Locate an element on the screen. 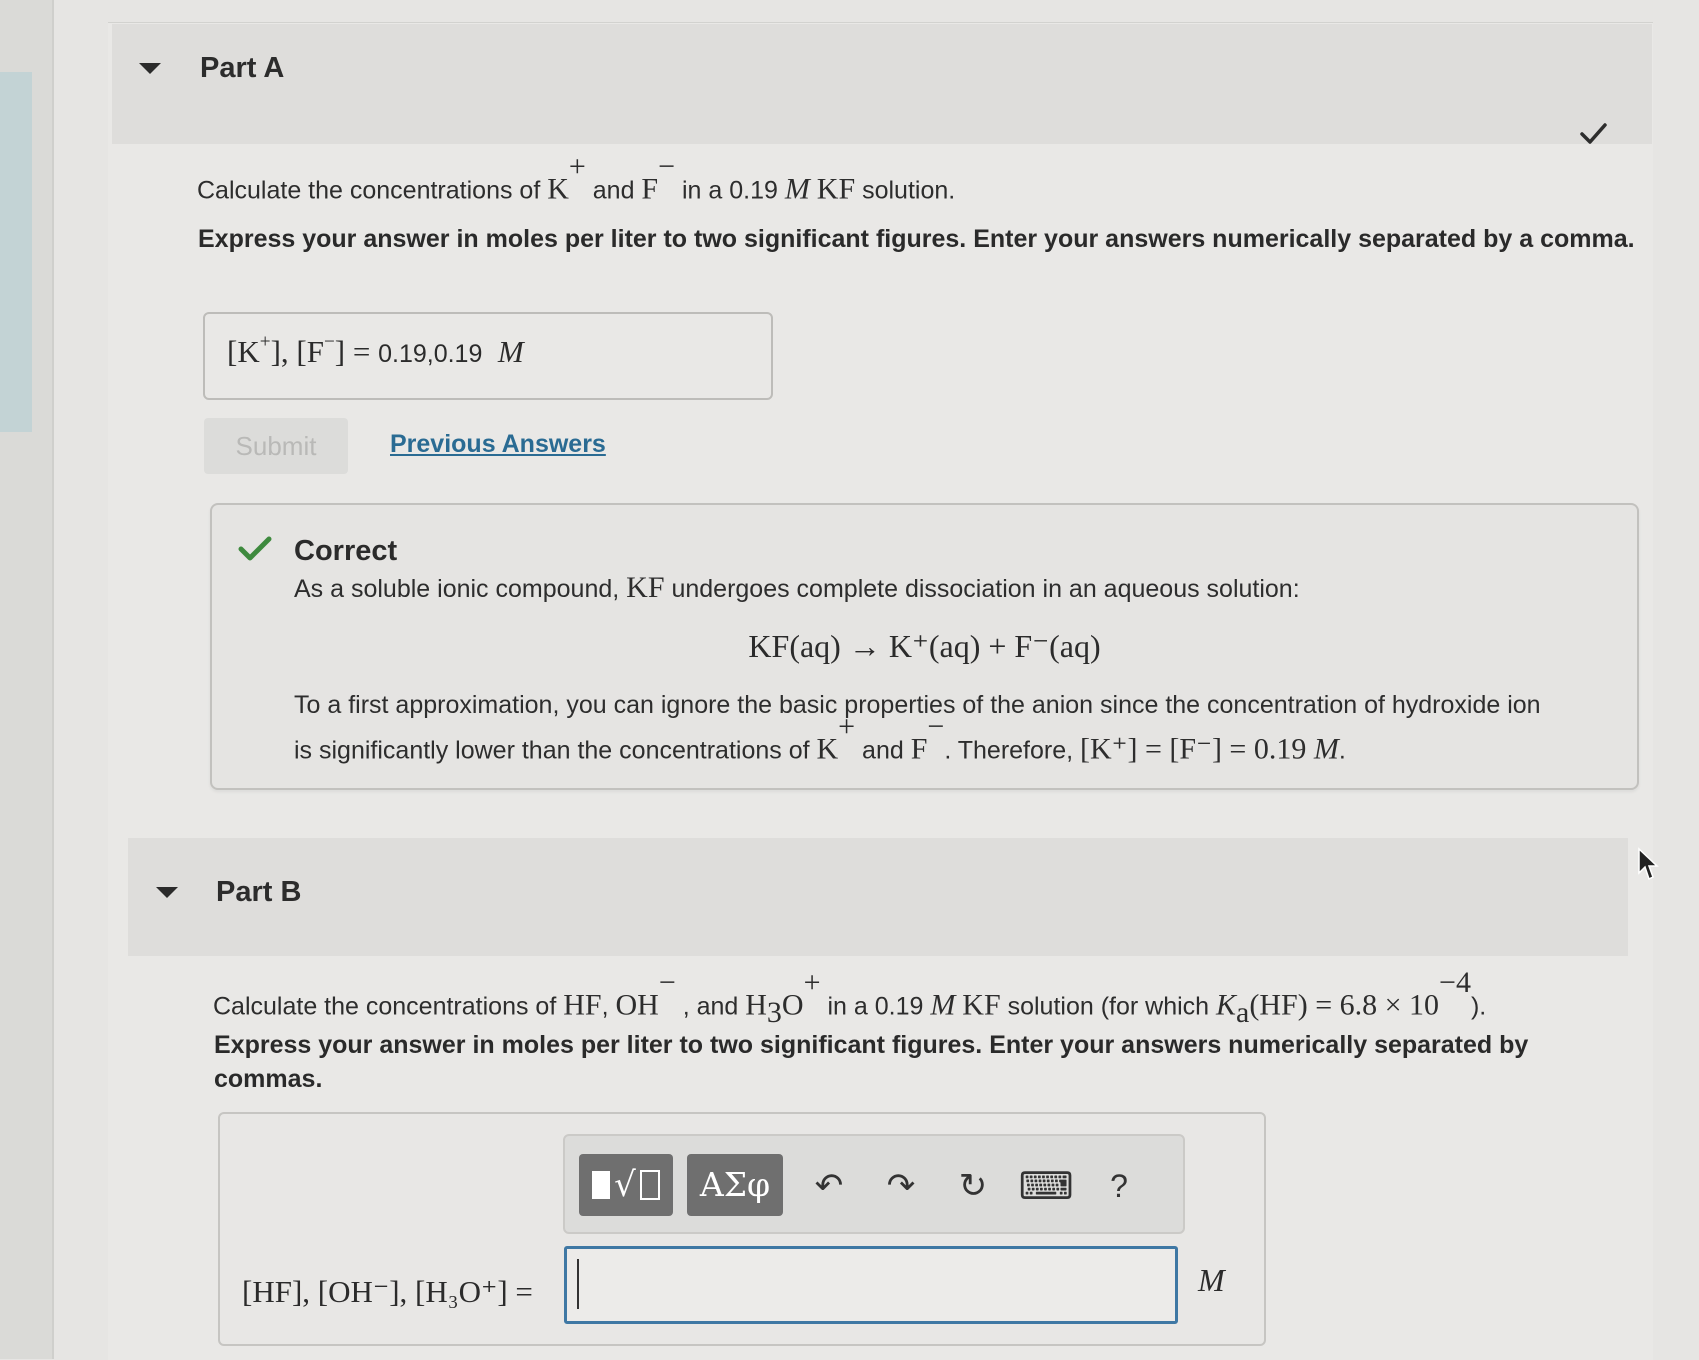 This screenshot has width=1699, height=1360. sqrt-icon: √ is located at coordinates (625, 1185).